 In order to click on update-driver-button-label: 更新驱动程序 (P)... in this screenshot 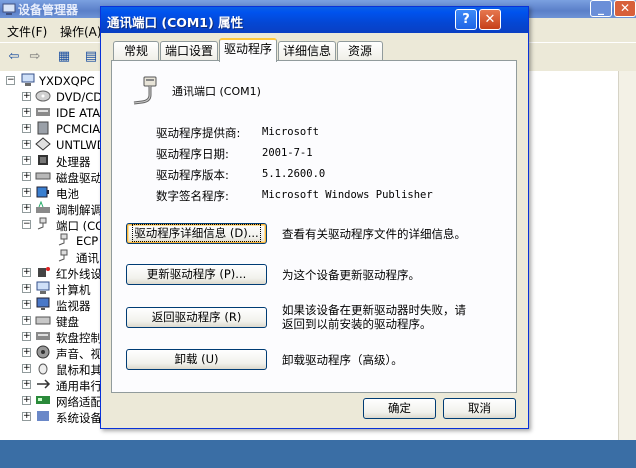, I will do `click(196, 274)`.